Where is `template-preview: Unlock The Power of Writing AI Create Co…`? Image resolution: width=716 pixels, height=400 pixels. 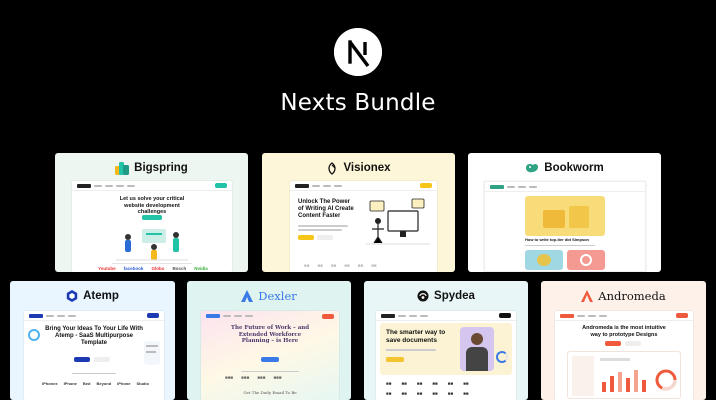
template-preview: Unlock The Power of Writing AI Create Co… is located at coordinates (363, 226).